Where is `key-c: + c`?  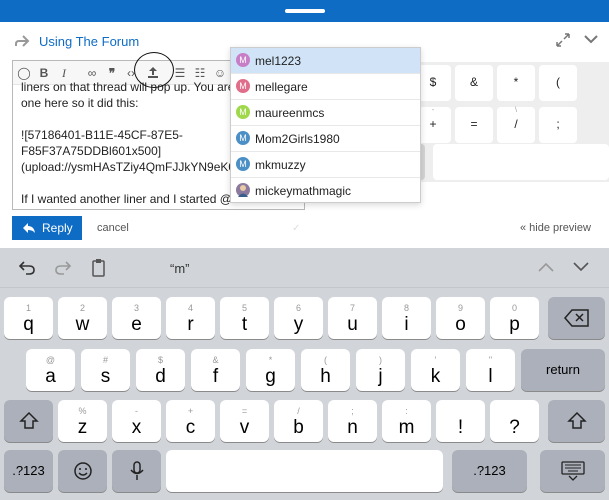
key-c: + c is located at coordinates (190, 421).